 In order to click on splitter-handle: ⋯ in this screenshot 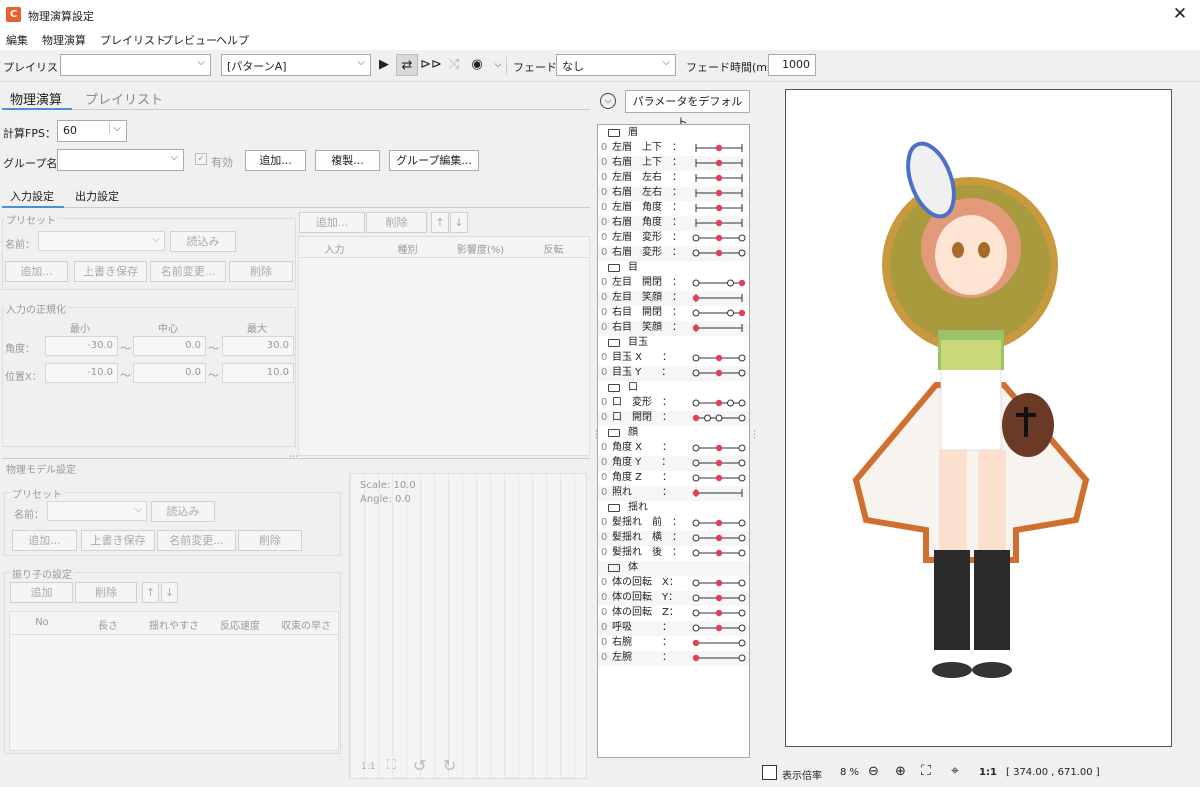, I will do `click(293, 457)`.